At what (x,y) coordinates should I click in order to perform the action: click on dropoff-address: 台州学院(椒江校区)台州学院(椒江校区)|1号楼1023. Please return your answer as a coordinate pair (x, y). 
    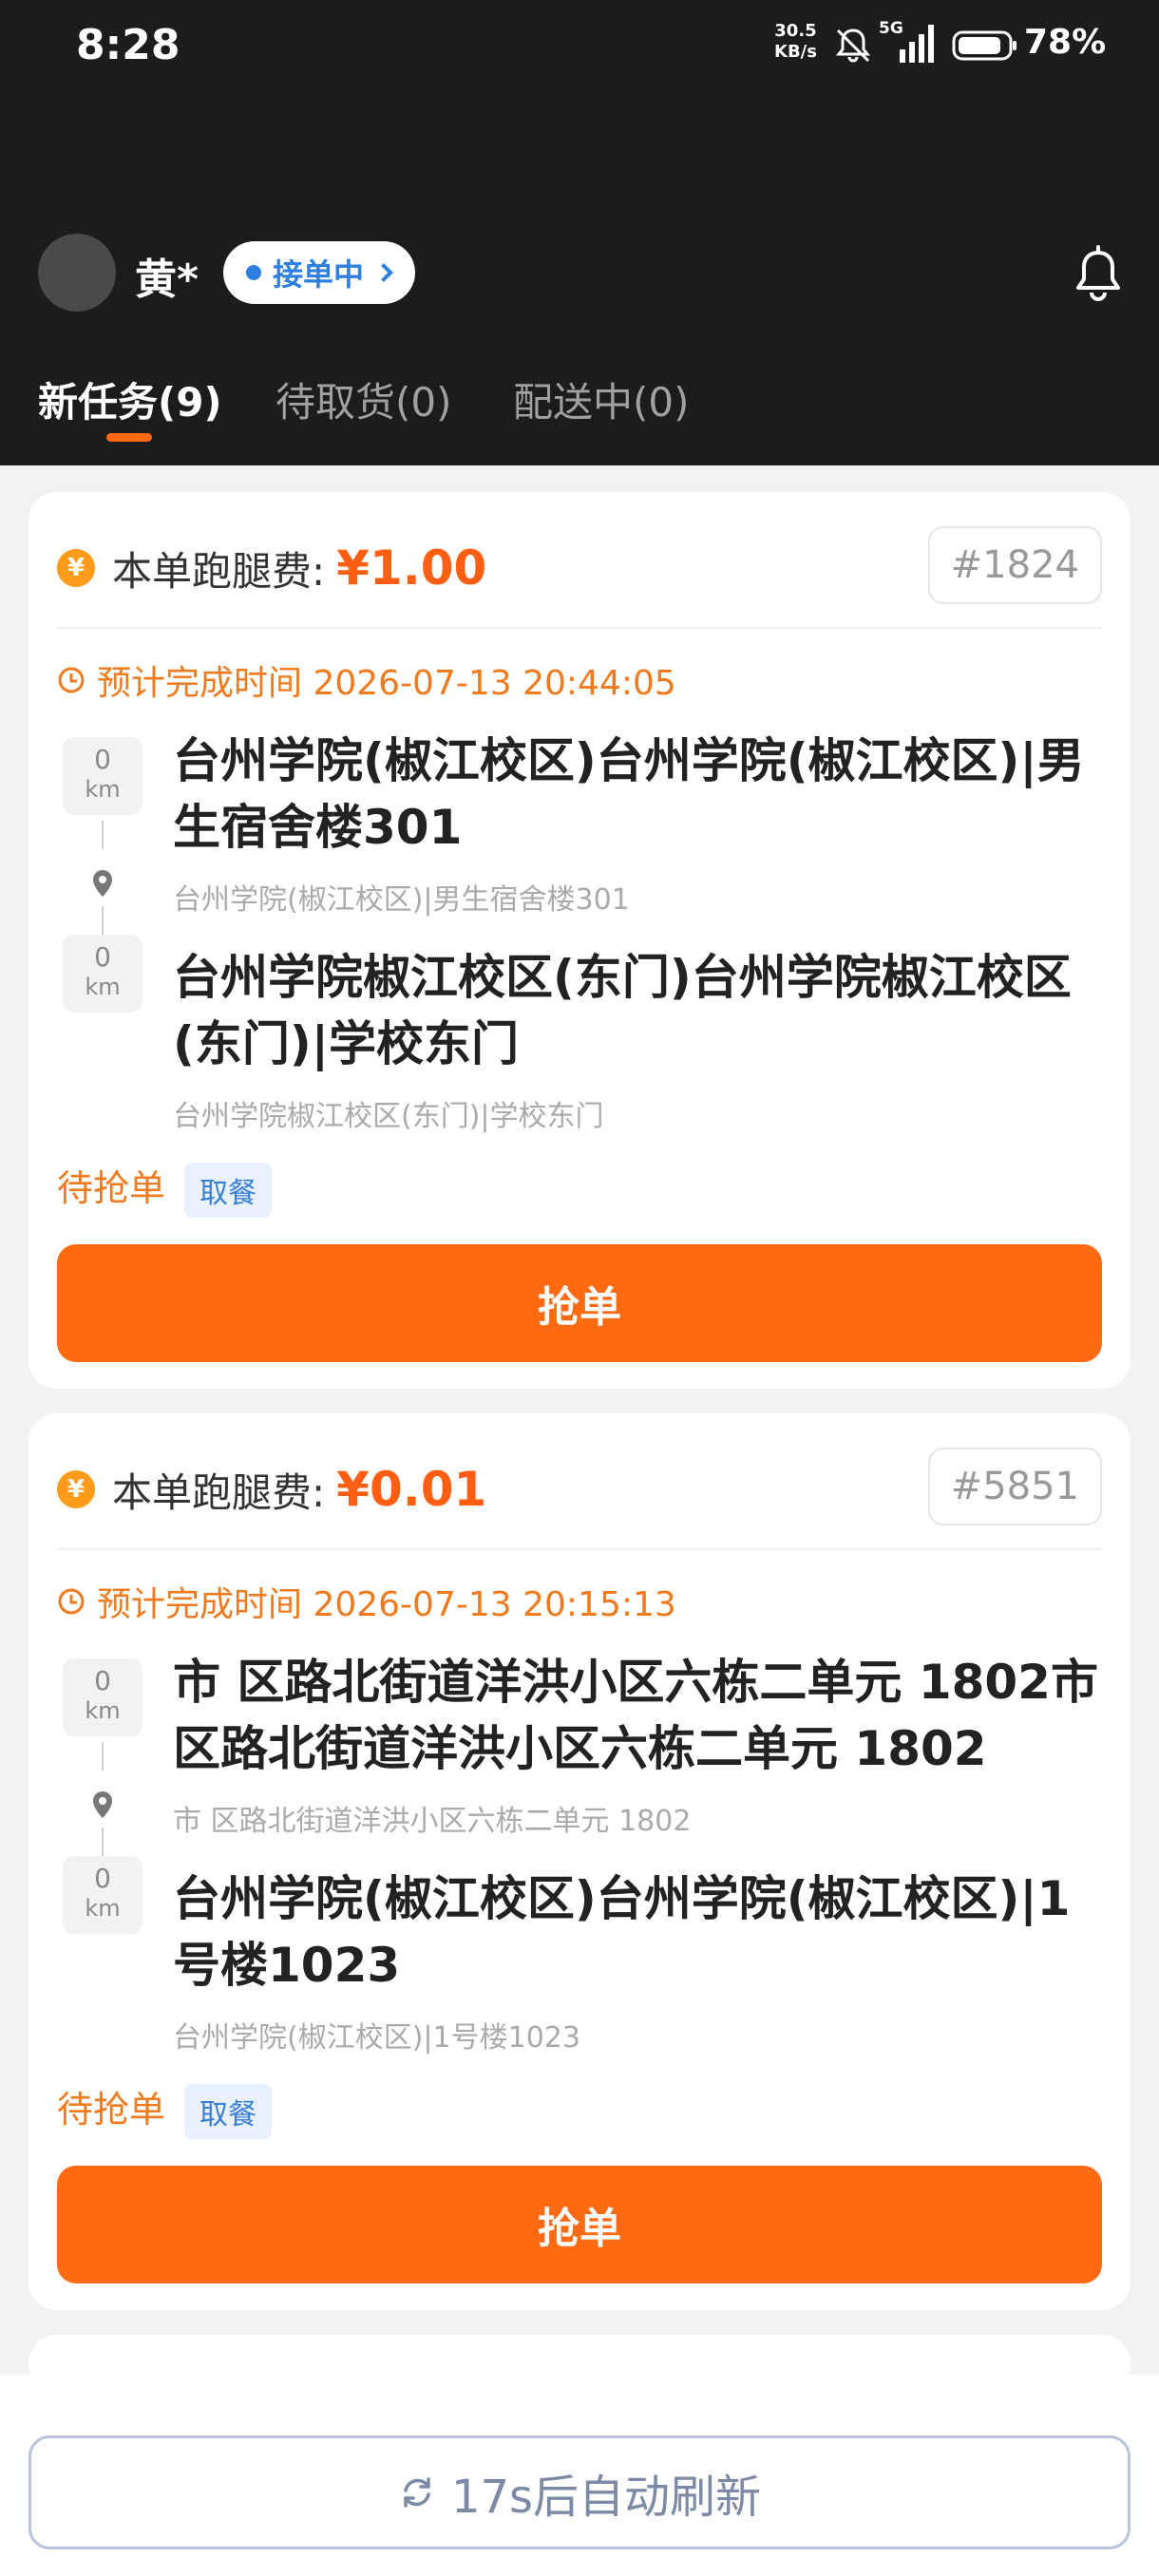
    Looking at the image, I should click on (622, 1932).